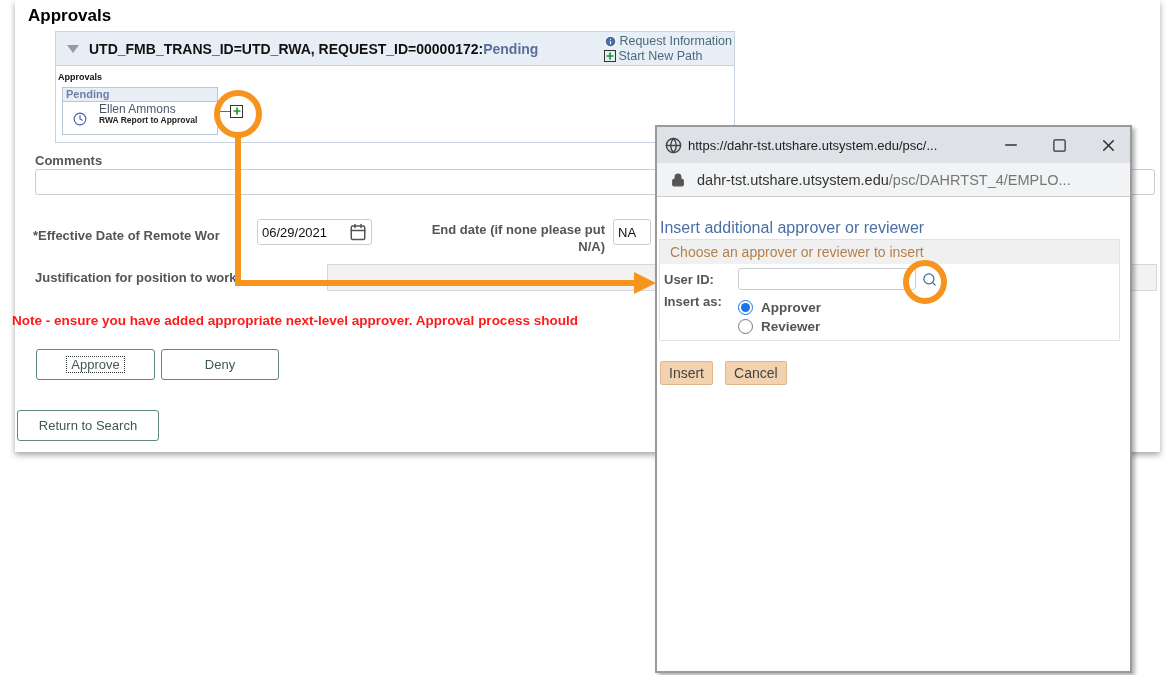 The height and width of the screenshot is (675, 1171). What do you see at coordinates (889, 252) in the screenshot?
I see `group-title: Choose an approver or reviewer to insert` at bounding box center [889, 252].